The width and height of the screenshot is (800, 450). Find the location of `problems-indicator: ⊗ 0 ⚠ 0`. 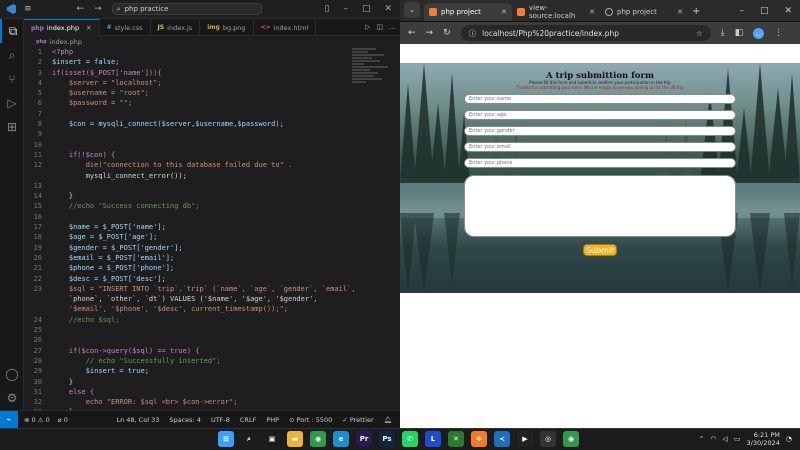

problems-indicator: ⊗ 0 ⚠ 0 is located at coordinates (37, 420).